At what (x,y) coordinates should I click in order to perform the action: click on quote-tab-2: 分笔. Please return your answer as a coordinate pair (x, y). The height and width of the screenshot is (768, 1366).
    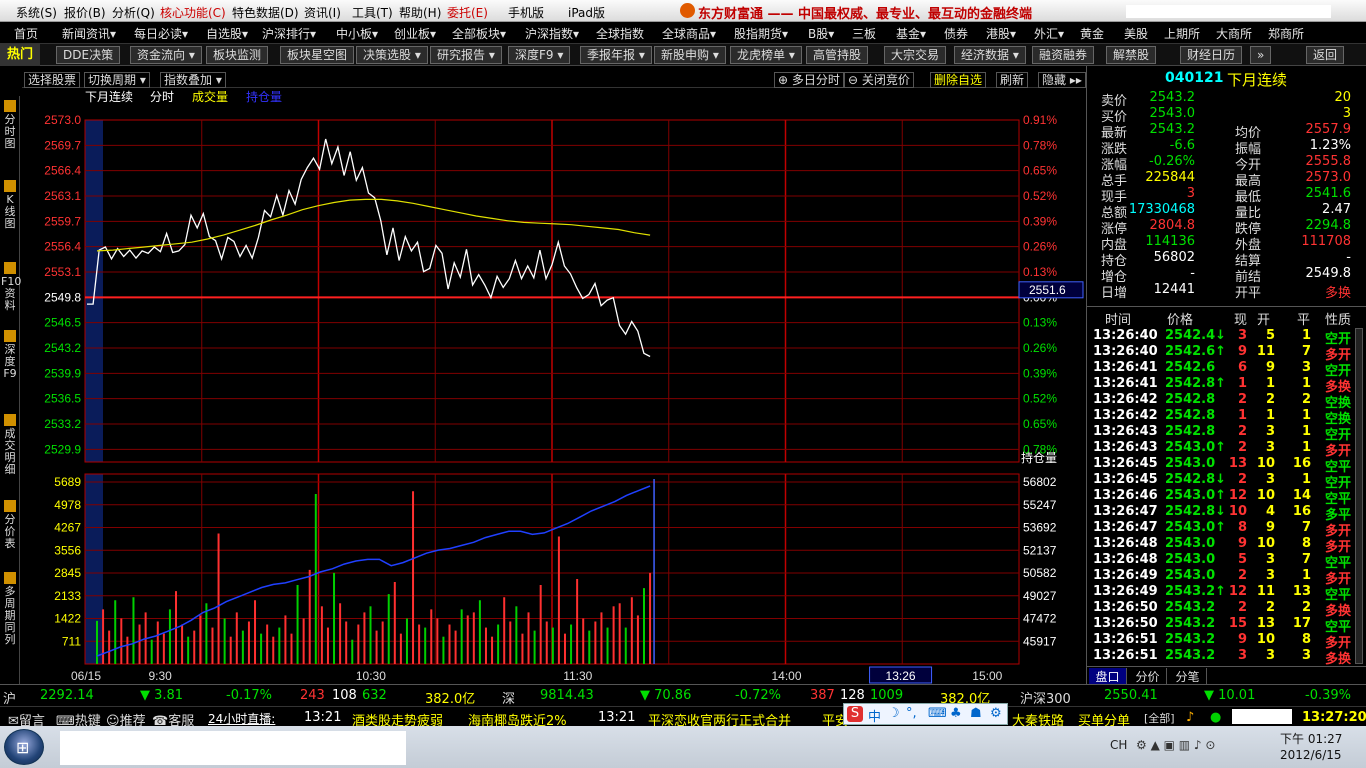
    Looking at the image, I should click on (1188, 676).